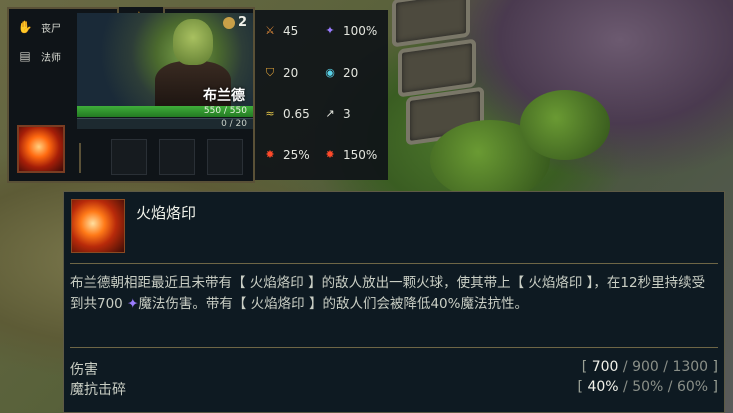  What do you see at coordinates (649, 367) in the screenshot?
I see `scaling-values: [ 700 / 900 / 1300 ]` at bounding box center [649, 367].